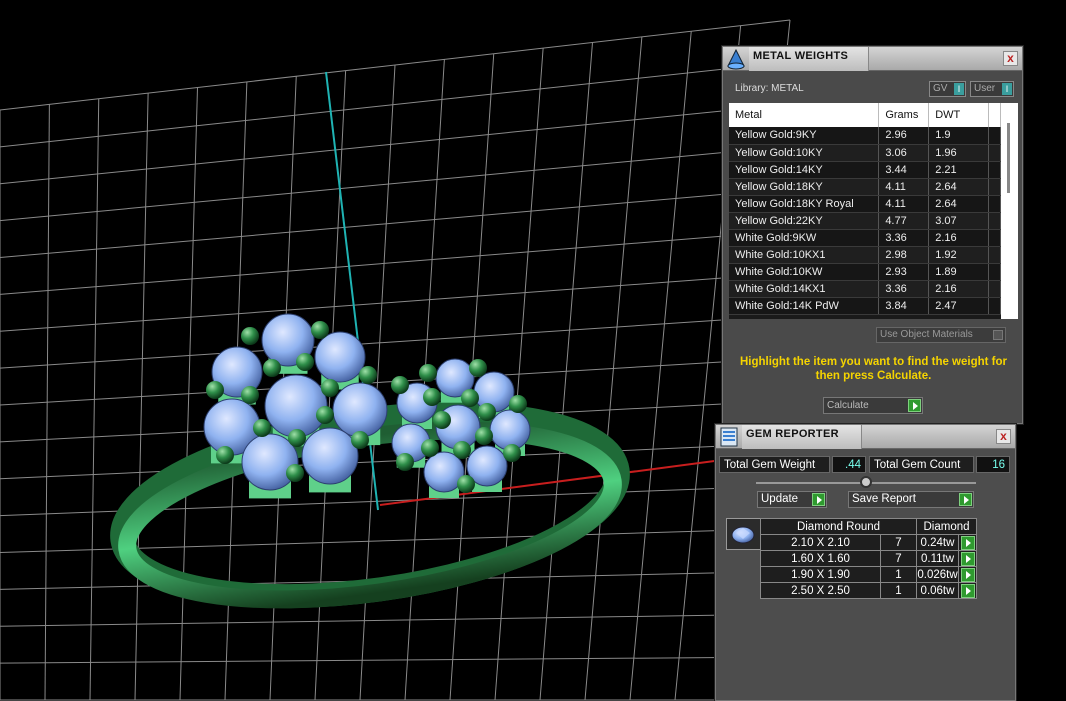  What do you see at coordinates (959, 255) in the screenshot?
I see `dwt-value: 1.92` at bounding box center [959, 255].